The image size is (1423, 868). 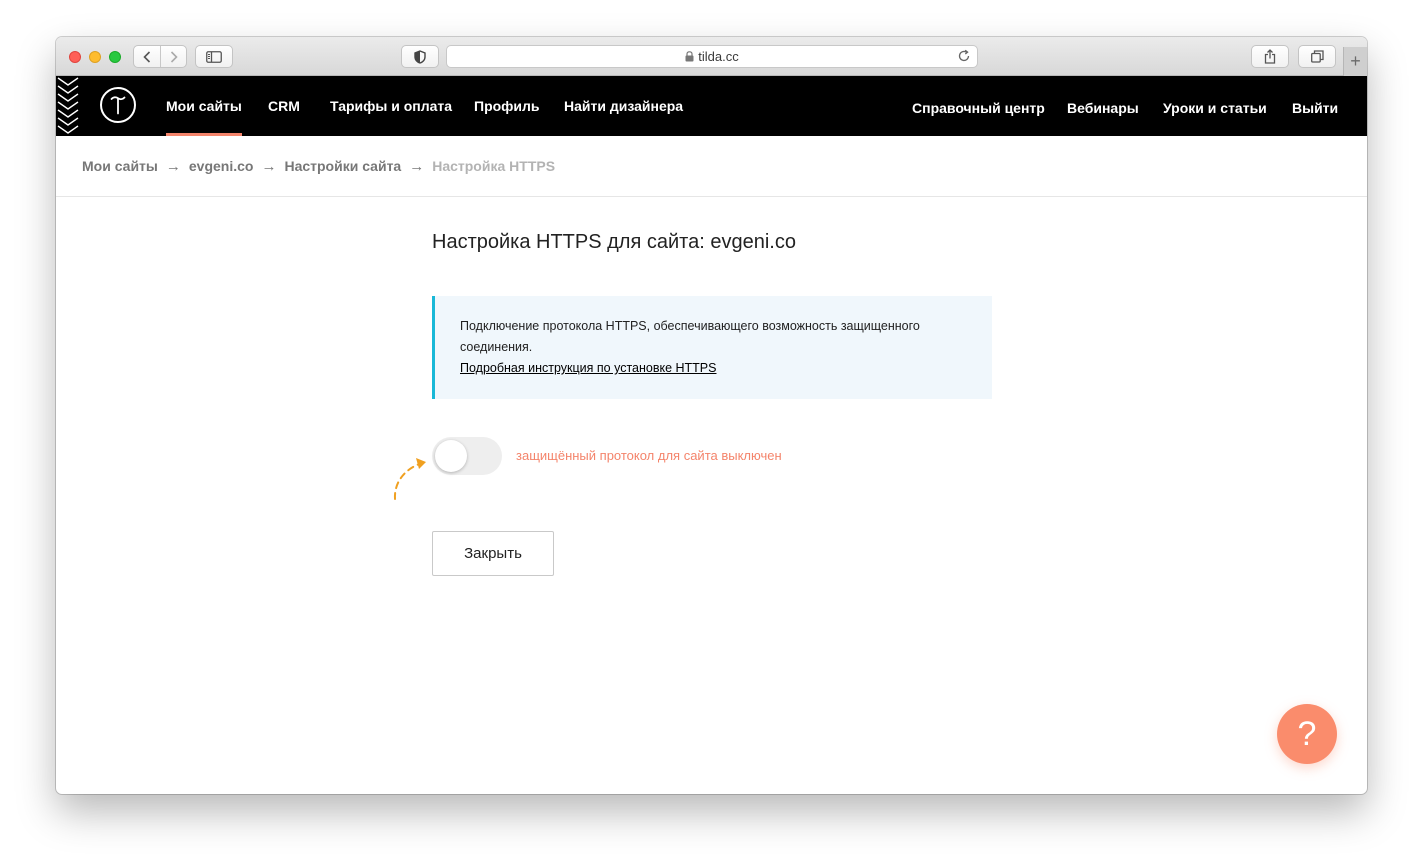 What do you see at coordinates (284, 106) in the screenshot?
I see `nav-crm: CRM` at bounding box center [284, 106].